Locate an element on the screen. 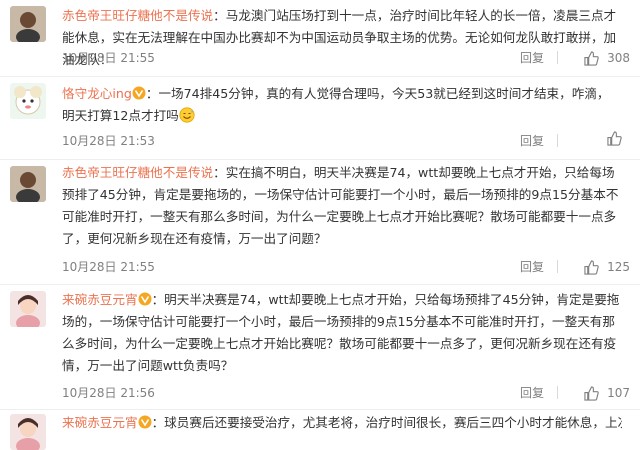 This screenshot has width=640, height=450. comment-text: ：球员赛后还要接受治疗，尤其老将，治疗时间很长，赛后三四个小时才能休息，上次9点 is located at coordinates (386, 422).